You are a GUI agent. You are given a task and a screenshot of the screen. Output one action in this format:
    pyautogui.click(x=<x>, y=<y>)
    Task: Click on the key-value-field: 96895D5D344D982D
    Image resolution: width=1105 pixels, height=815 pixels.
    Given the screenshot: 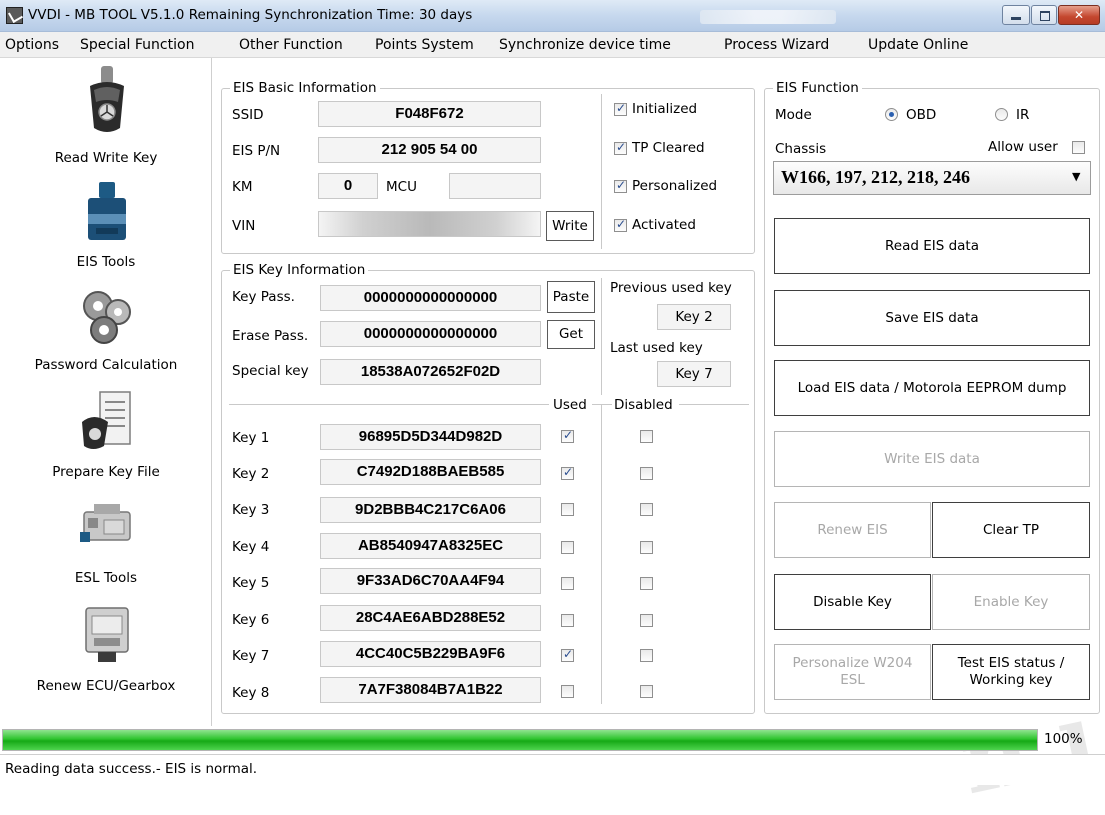 What is the action you would take?
    pyautogui.click(x=430, y=437)
    